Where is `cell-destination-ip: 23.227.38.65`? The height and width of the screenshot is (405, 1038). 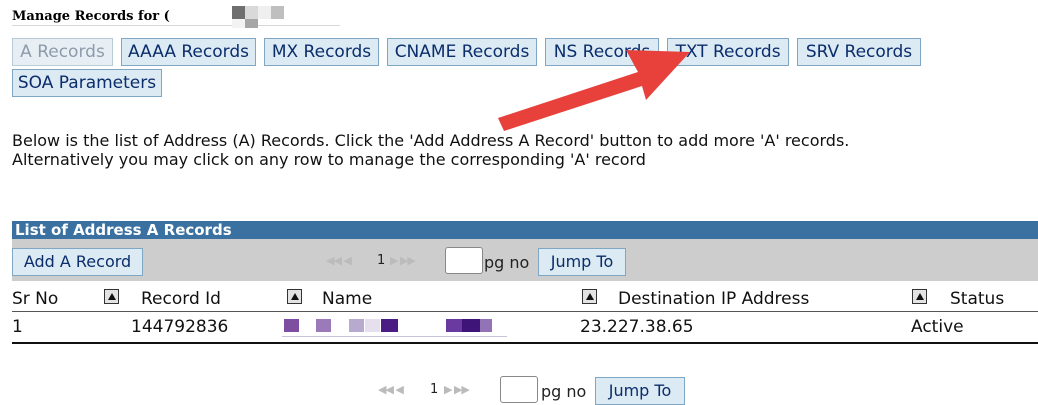 cell-destination-ip: 23.227.38.65 is located at coordinates (637, 327).